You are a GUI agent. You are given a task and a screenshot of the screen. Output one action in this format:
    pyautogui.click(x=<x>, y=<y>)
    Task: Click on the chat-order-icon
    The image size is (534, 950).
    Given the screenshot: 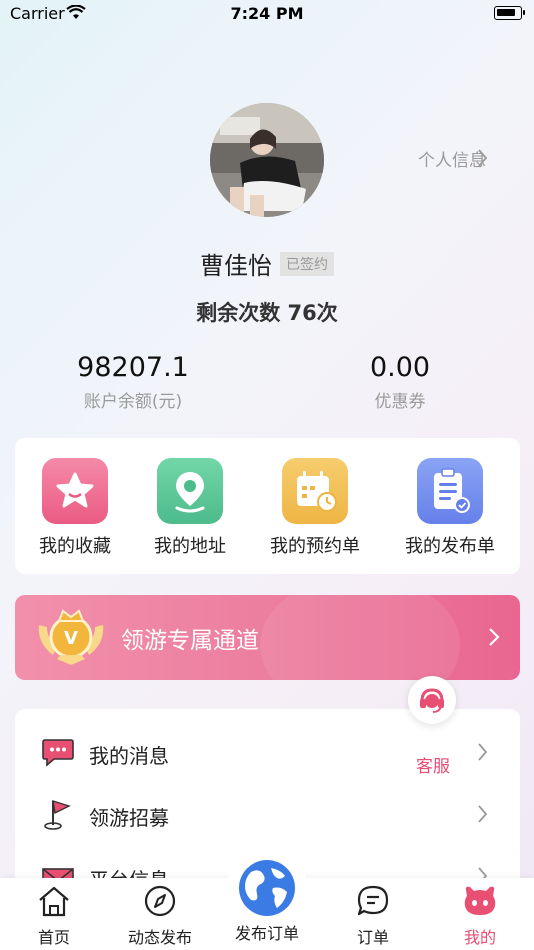 What is the action you would take?
    pyautogui.click(x=373, y=903)
    